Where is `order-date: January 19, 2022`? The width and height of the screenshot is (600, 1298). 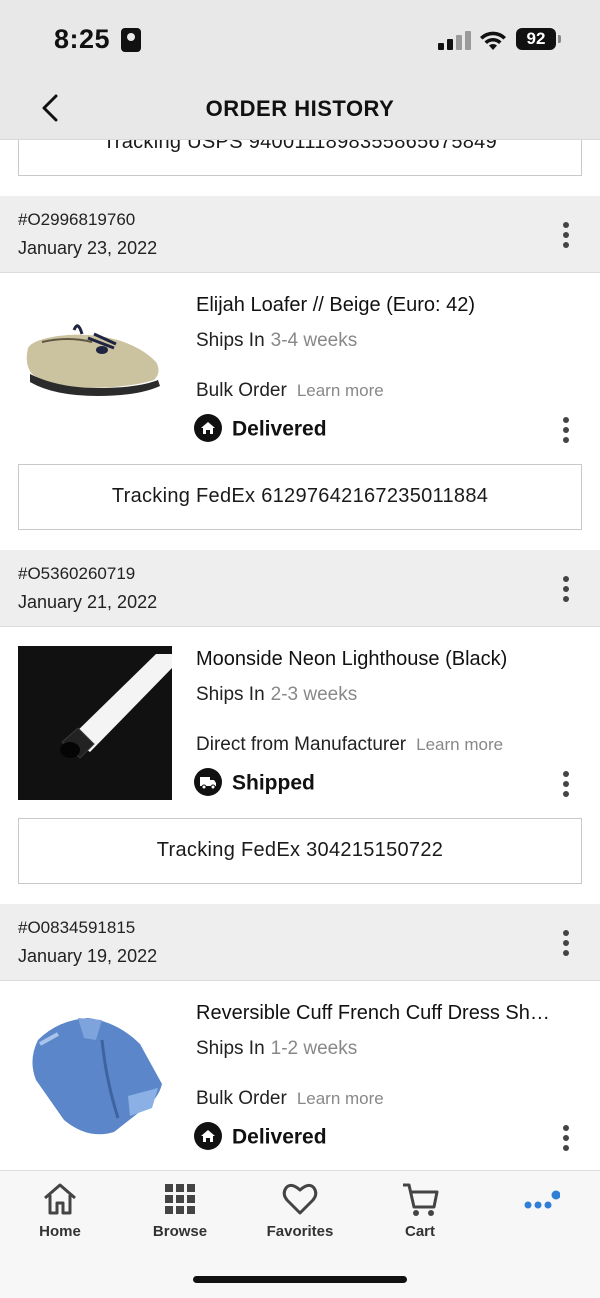
order-date: January 19, 2022 is located at coordinates (88, 956).